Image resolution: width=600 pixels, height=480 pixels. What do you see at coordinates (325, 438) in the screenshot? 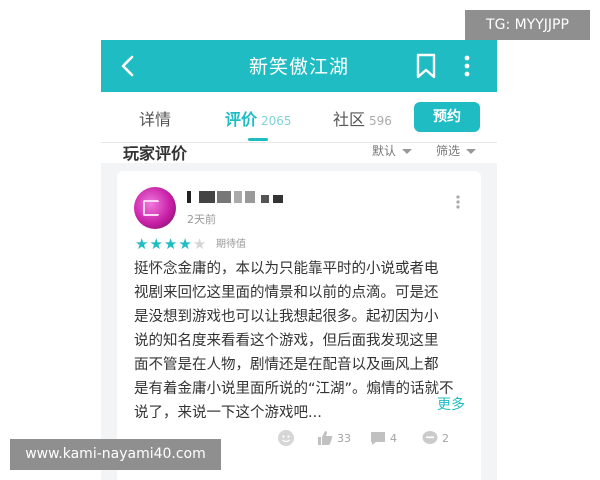
I see `thumbs-up-icon` at bounding box center [325, 438].